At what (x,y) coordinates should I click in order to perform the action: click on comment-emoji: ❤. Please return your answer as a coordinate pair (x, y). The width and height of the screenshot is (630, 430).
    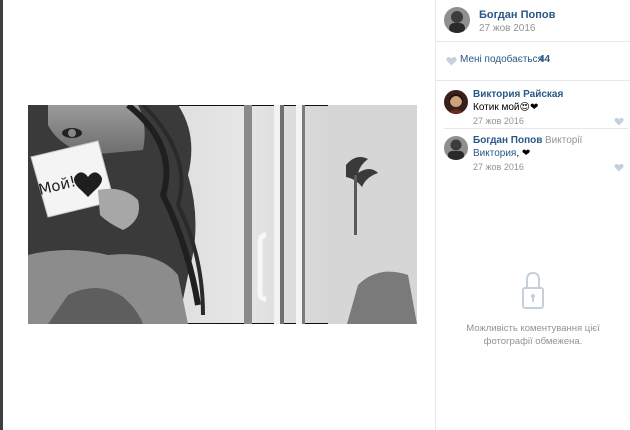
    Looking at the image, I should click on (526, 153).